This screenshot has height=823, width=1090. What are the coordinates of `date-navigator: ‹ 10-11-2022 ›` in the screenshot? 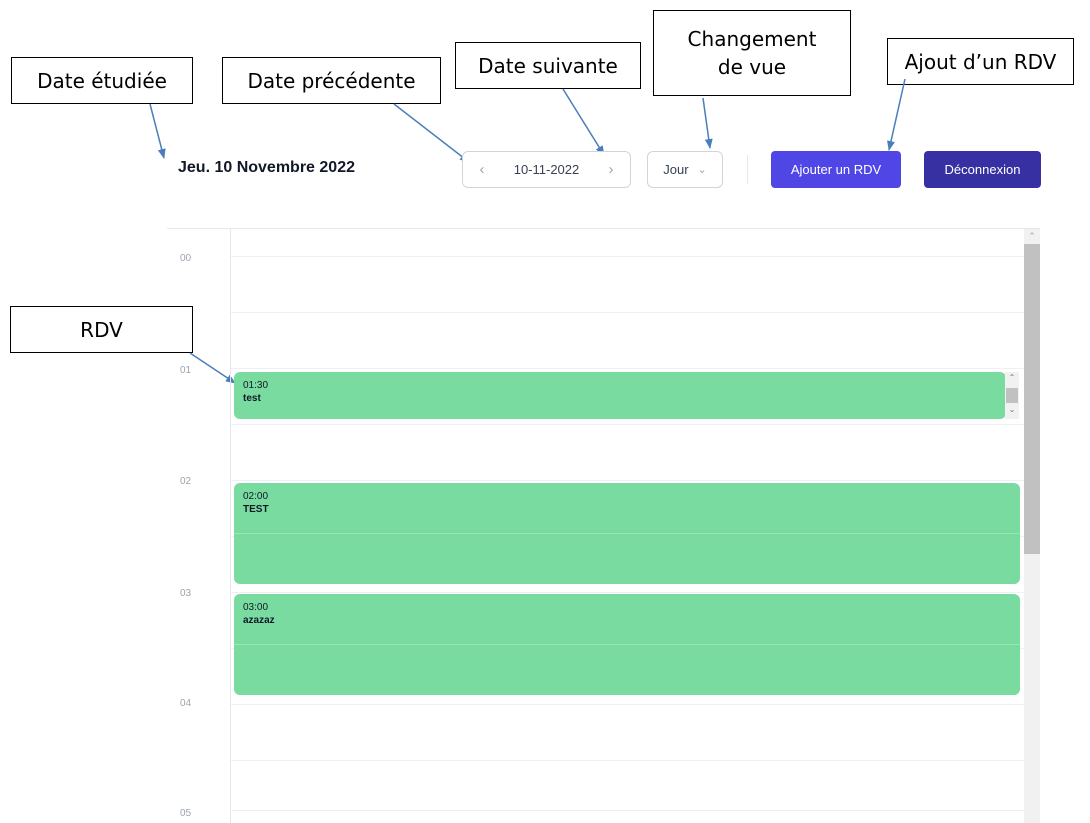 It's located at (546, 169).